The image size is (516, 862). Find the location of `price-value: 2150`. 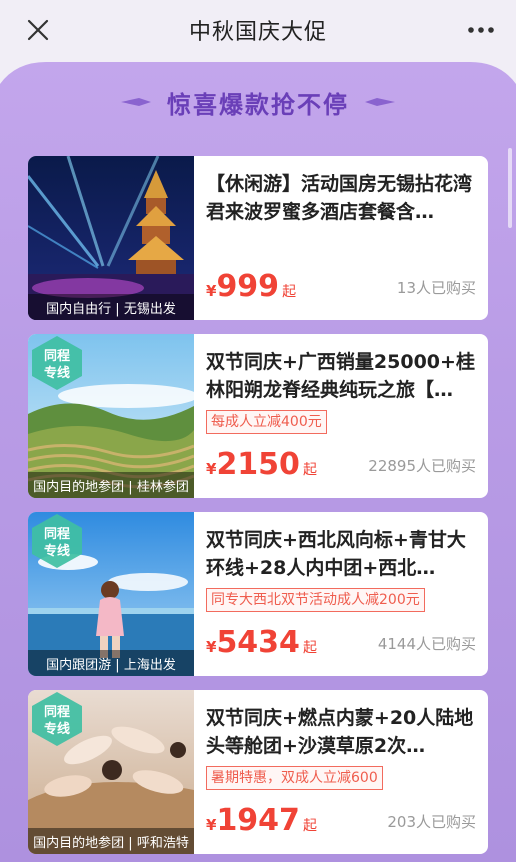

price-value: 2150 is located at coordinates (258, 464).